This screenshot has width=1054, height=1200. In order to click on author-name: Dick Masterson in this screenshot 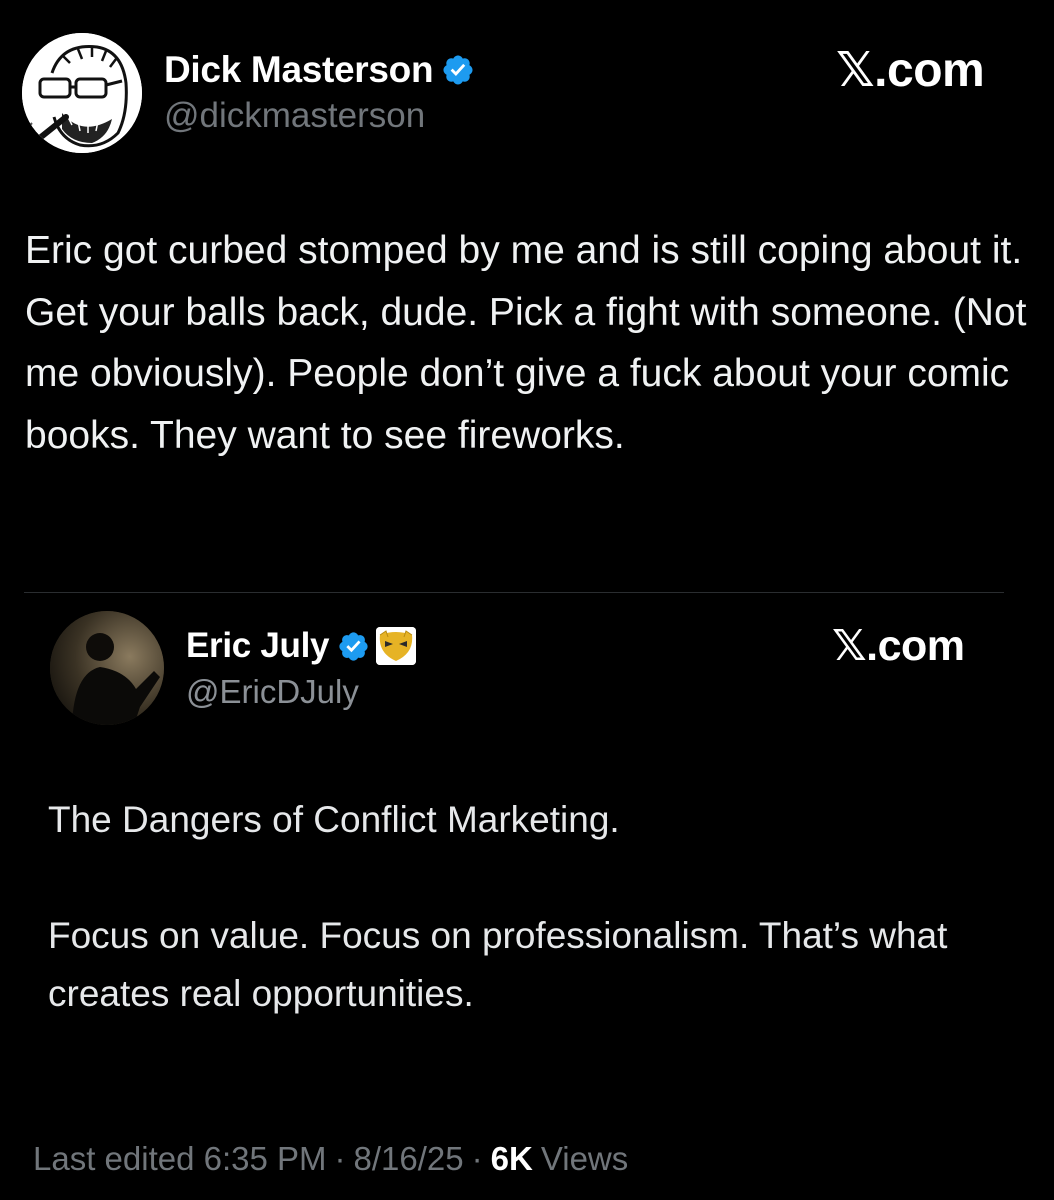, I will do `click(299, 70)`.